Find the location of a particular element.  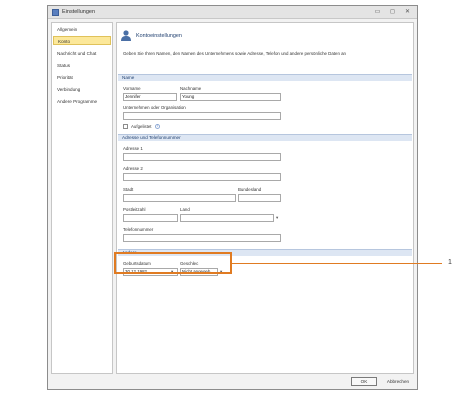

first-name-field: Jennifer is located at coordinates (150, 97).